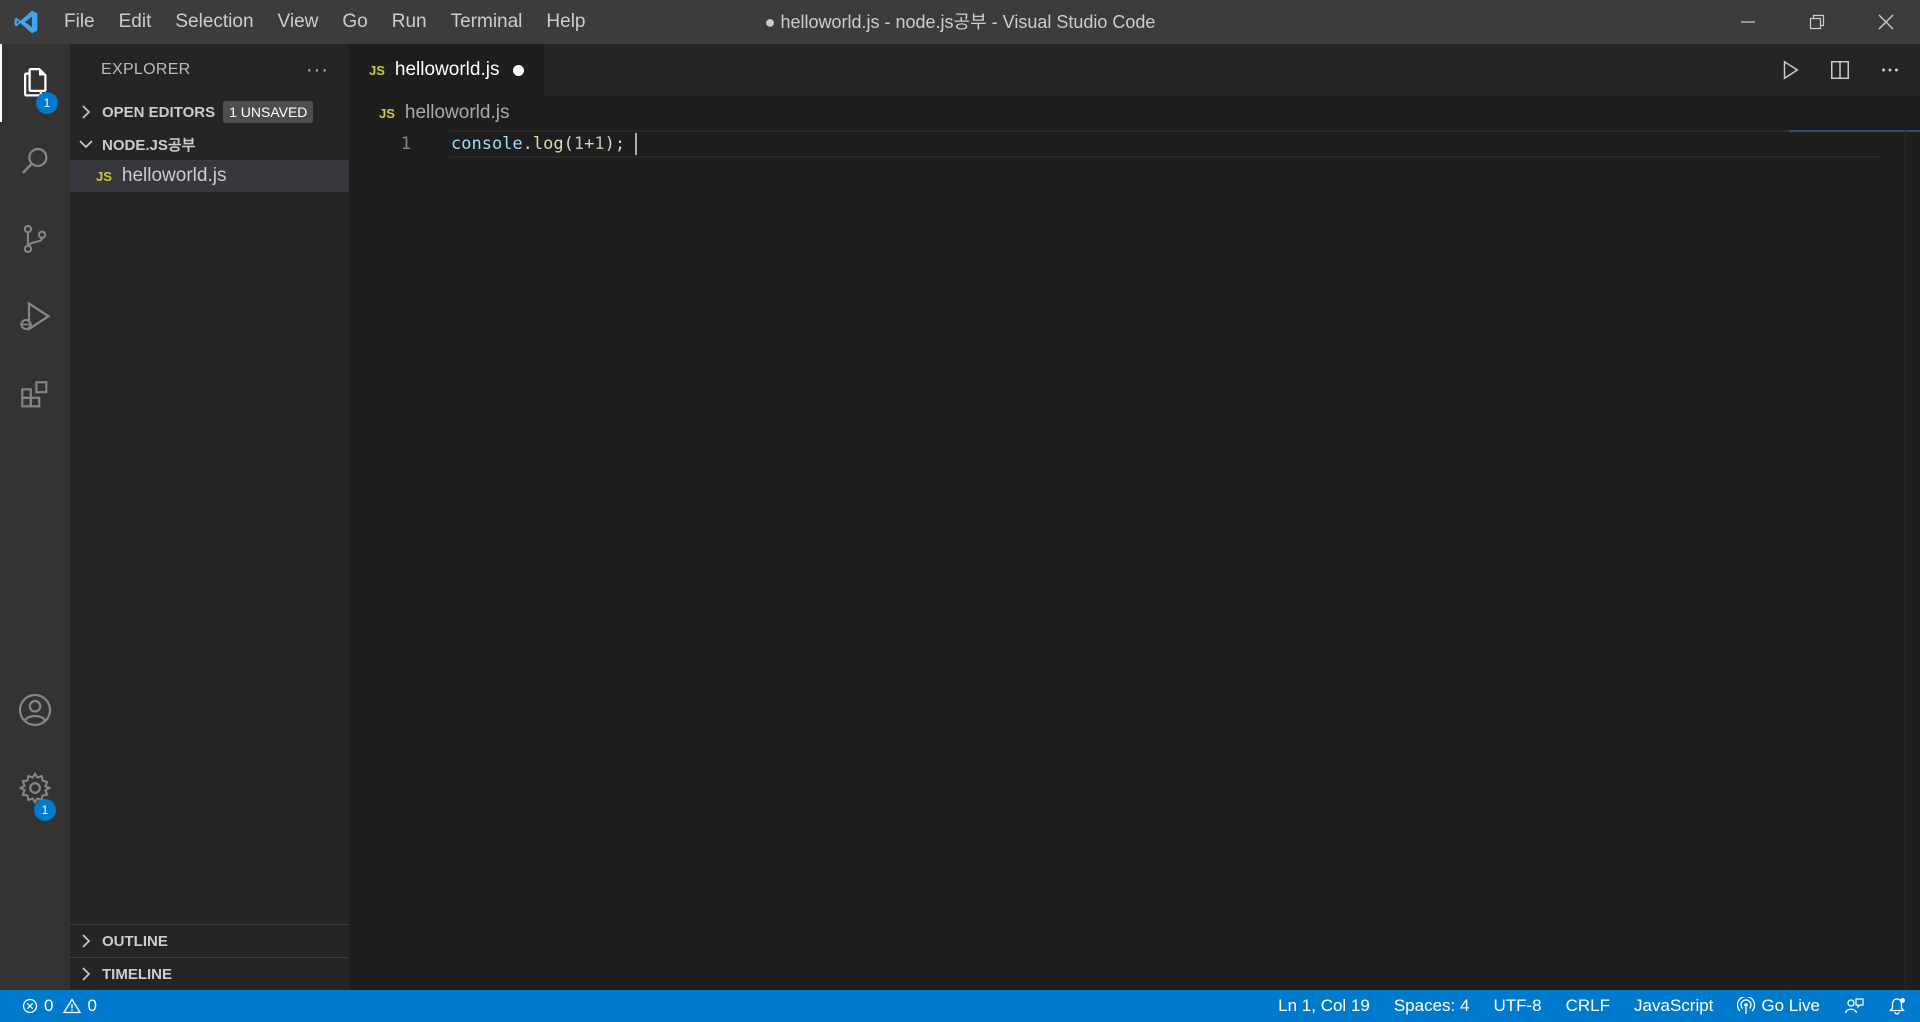 The image size is (1920, 1022). Describe the element at coordinates (615, 144) in the screenshot. I see `token-close: );` at that location.